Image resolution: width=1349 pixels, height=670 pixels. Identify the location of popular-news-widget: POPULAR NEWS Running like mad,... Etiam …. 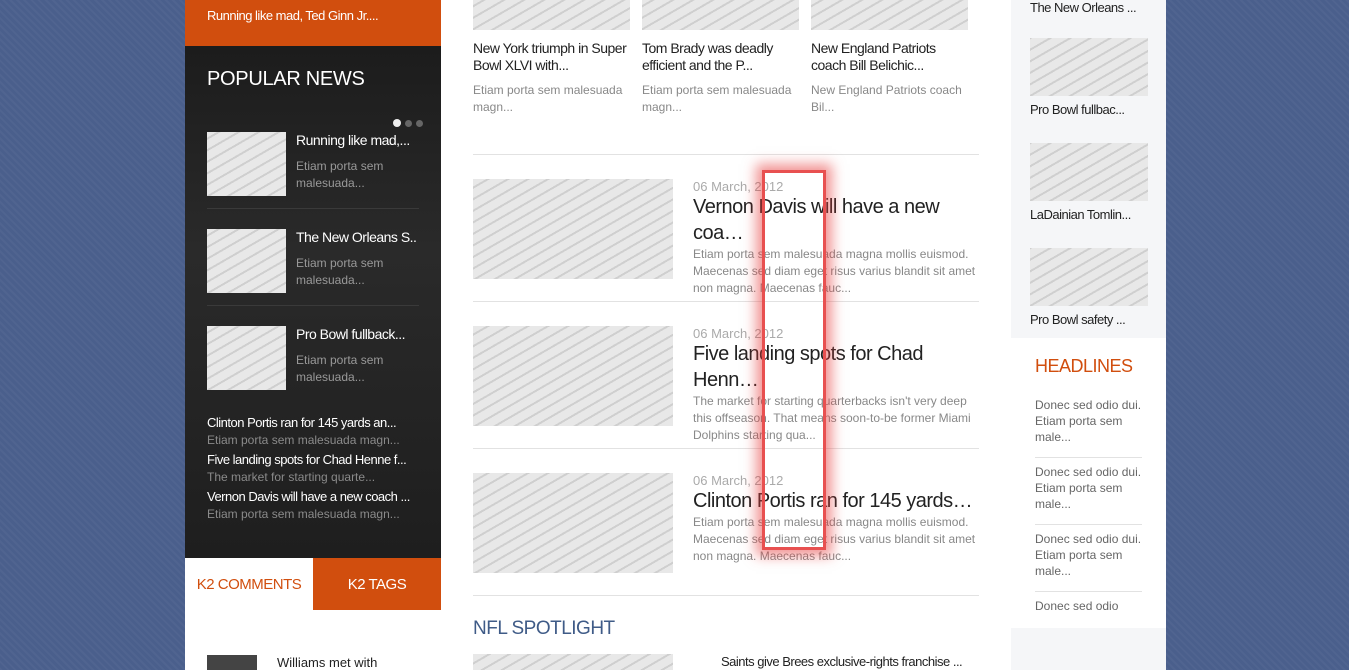
(313, 302).